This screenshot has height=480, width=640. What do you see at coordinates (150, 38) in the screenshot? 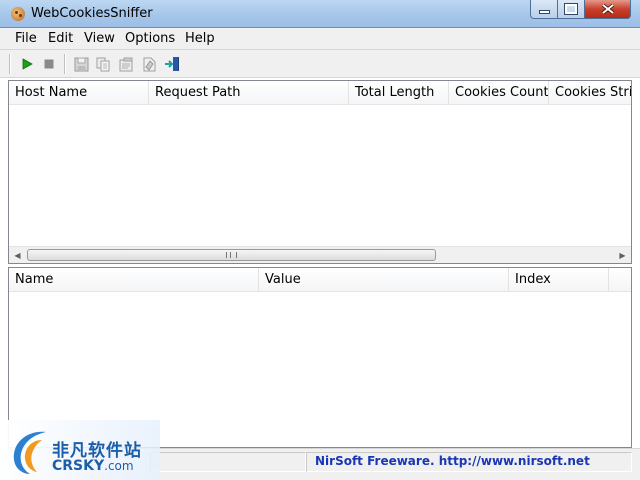
I see `menu-options: Options` at bounding box center [150, 38].